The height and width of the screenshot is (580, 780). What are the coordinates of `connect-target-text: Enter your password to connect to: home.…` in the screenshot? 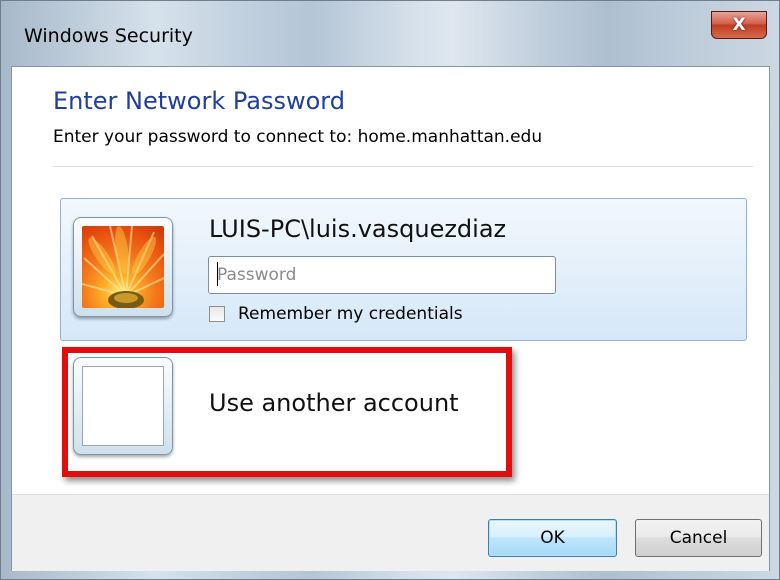 It's located at (298, 137).